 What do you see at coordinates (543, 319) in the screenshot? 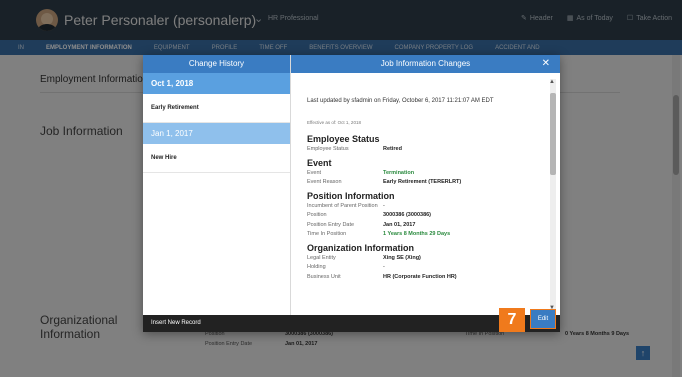
I see `edit-button: Edit` at bounding box center [543, 319].